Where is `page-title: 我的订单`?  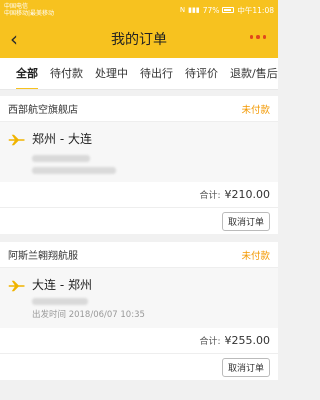 page-title: 我的订单 is located at coordinates (139, 40).